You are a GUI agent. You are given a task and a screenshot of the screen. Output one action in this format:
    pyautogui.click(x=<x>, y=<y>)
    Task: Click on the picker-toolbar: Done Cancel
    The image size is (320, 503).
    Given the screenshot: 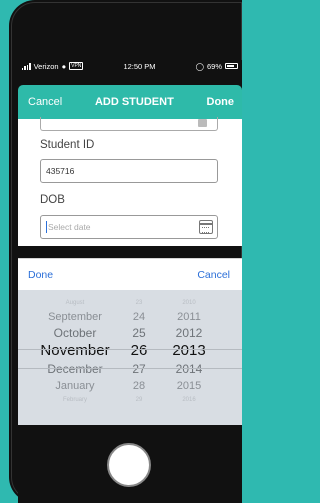 What is the action you would take?
    pyautogui.click(x=130, y=274)
    